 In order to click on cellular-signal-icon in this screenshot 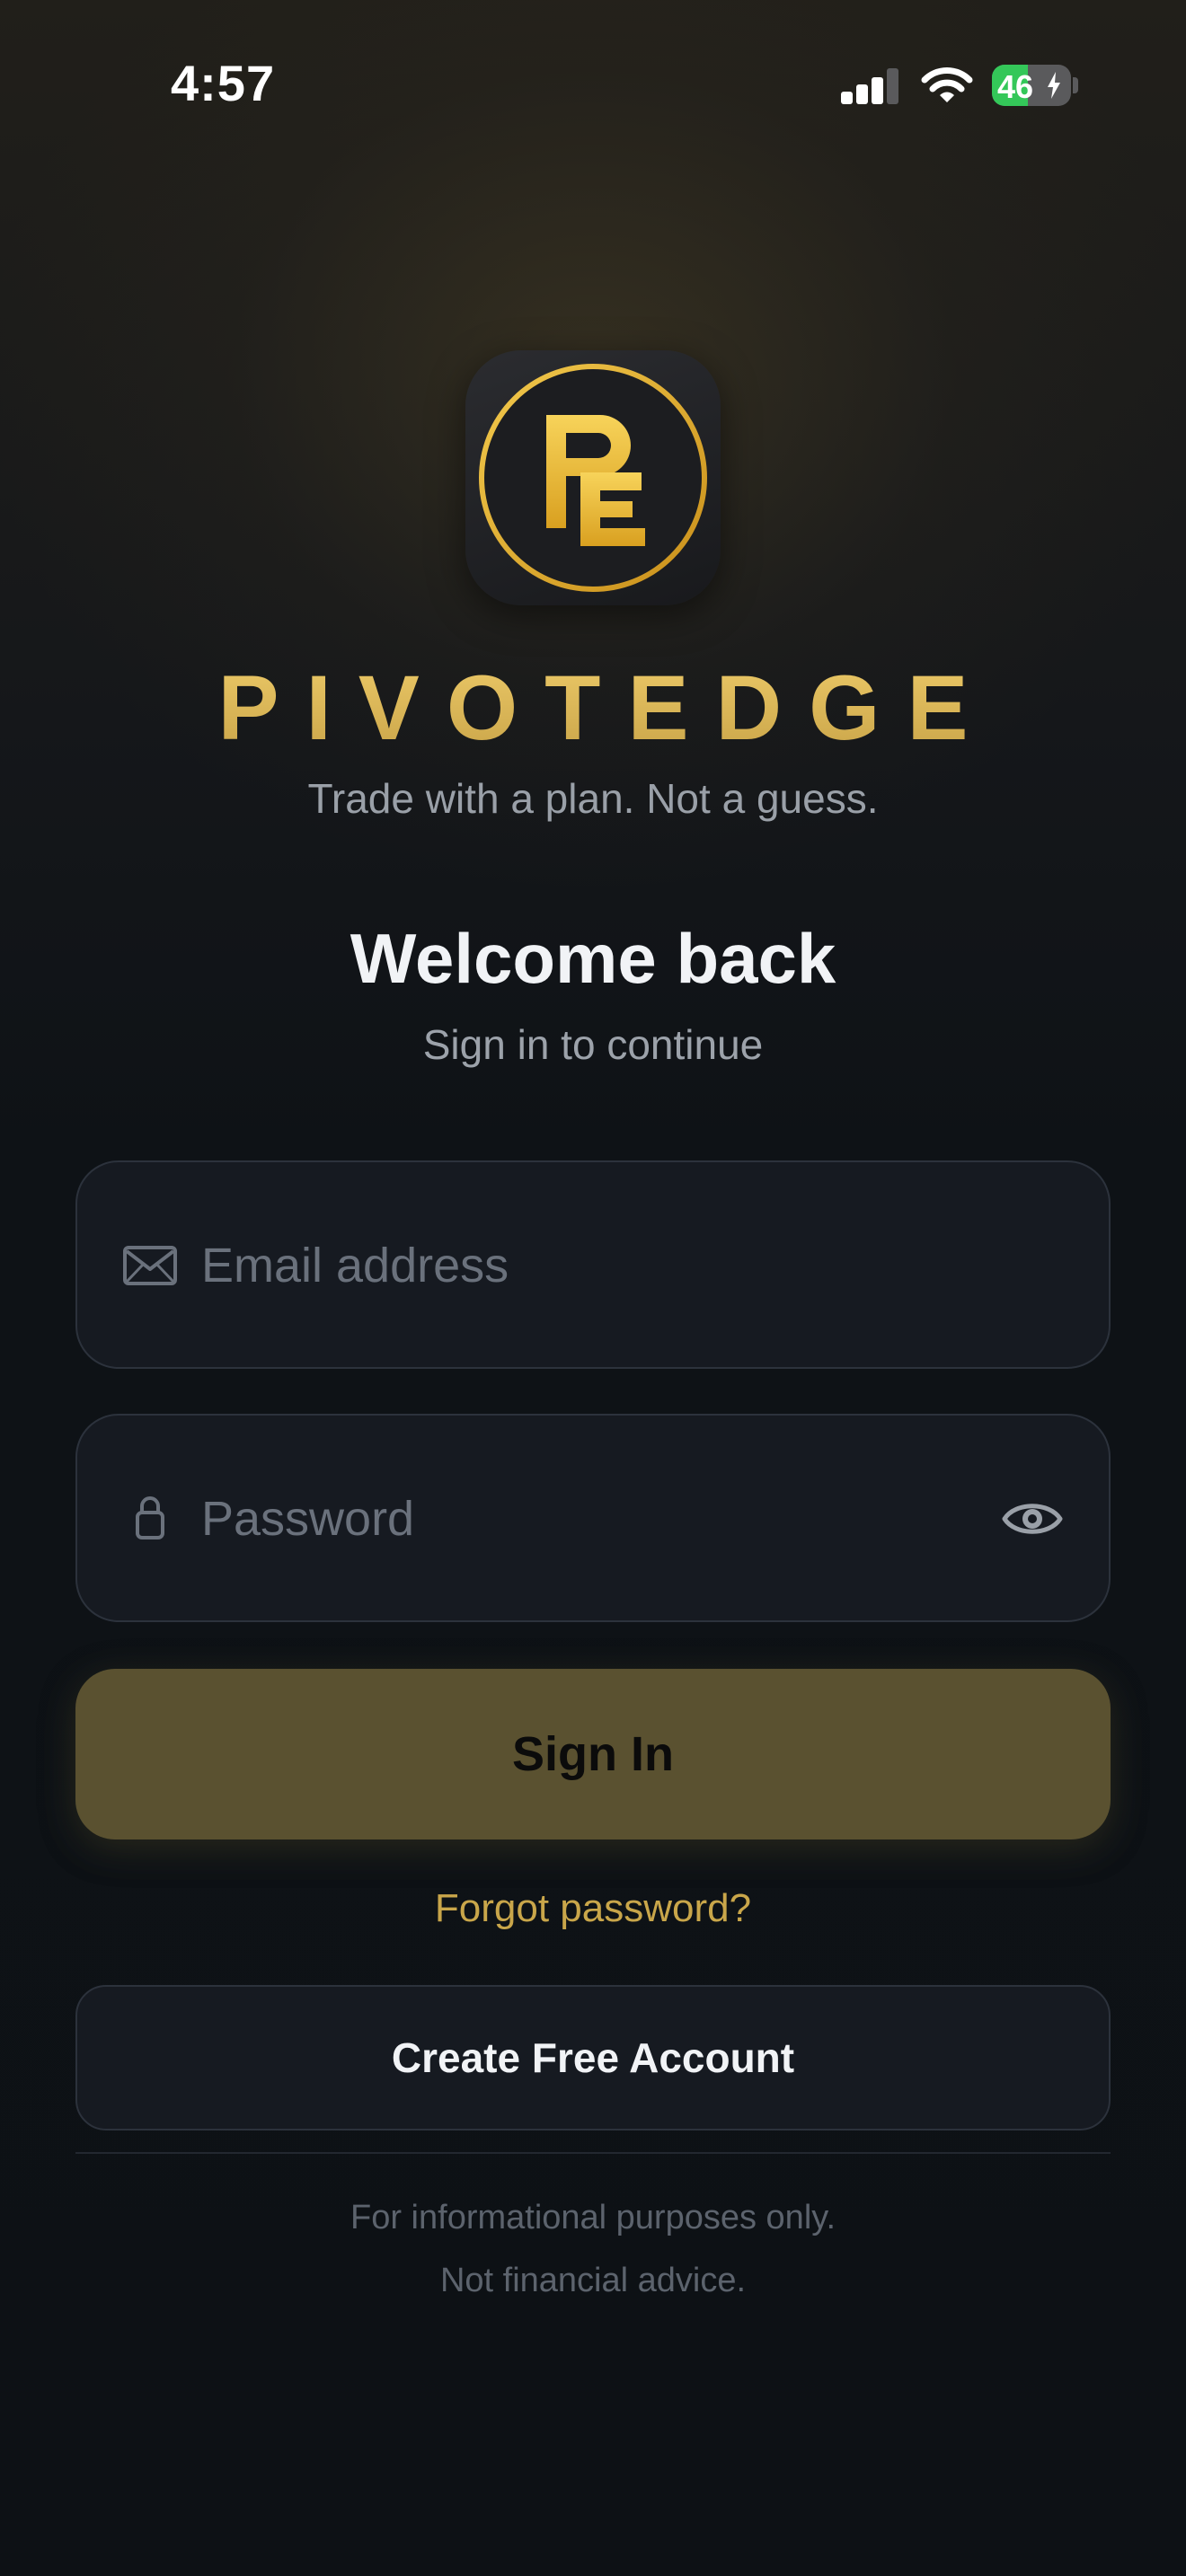, I will do `click(869, 86)`.